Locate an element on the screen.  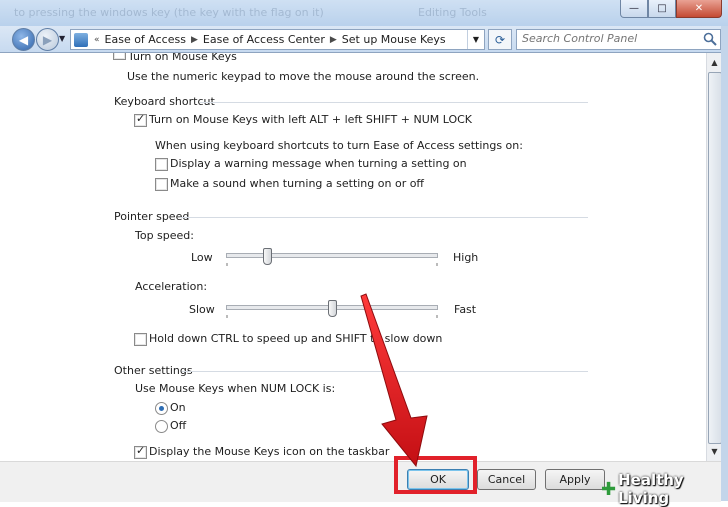
scroll-down-icon: ▼ is located at coordinates (714, 451).